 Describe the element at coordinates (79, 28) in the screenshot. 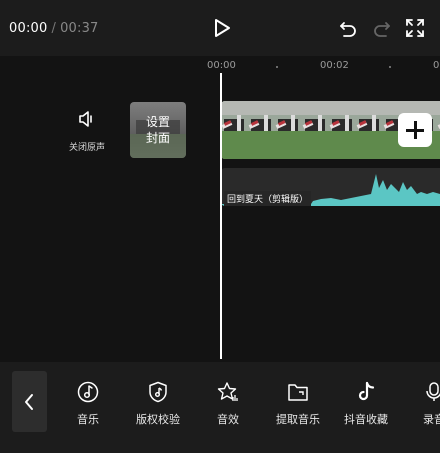

I see `total-time: 00:37` at that location.